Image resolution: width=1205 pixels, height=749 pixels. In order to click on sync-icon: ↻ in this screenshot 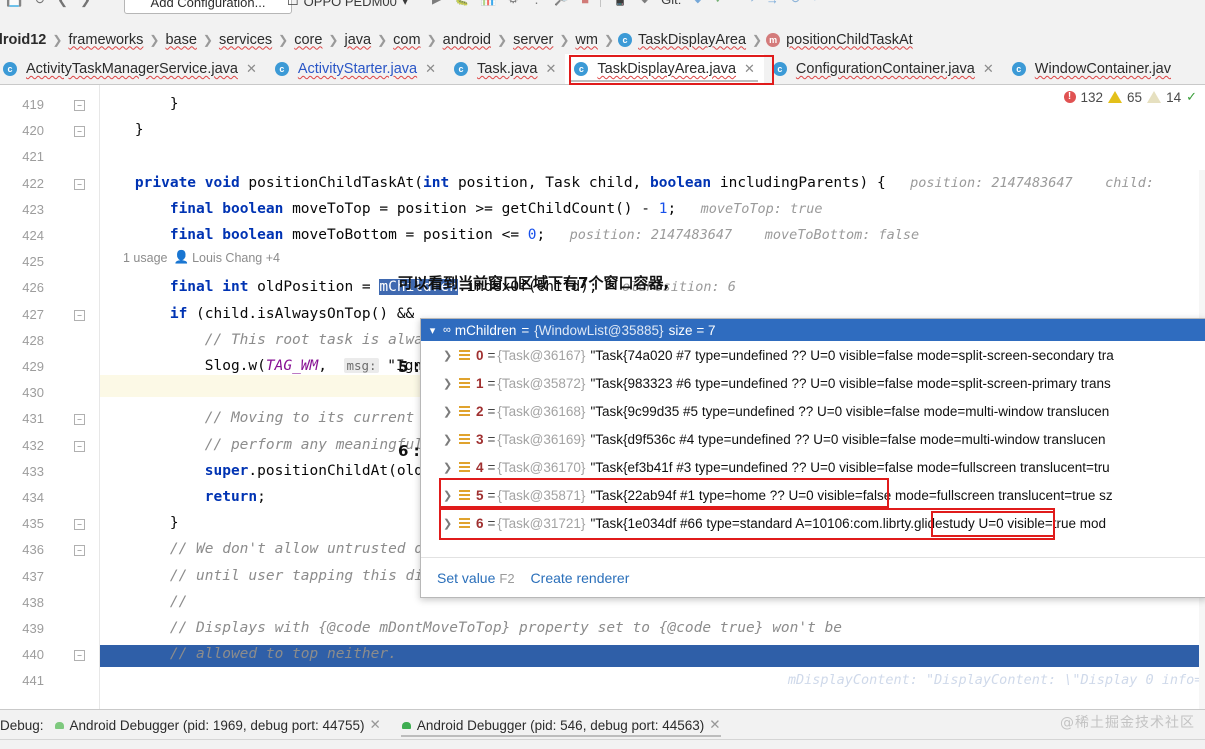, I will do `click(39, 4)`.